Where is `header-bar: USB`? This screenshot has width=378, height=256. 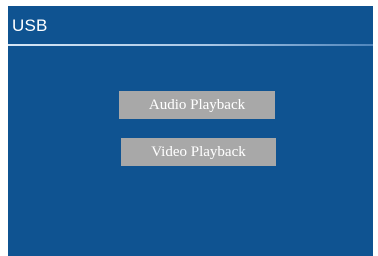 header-bar: USB is located at coordinates (190, 25).